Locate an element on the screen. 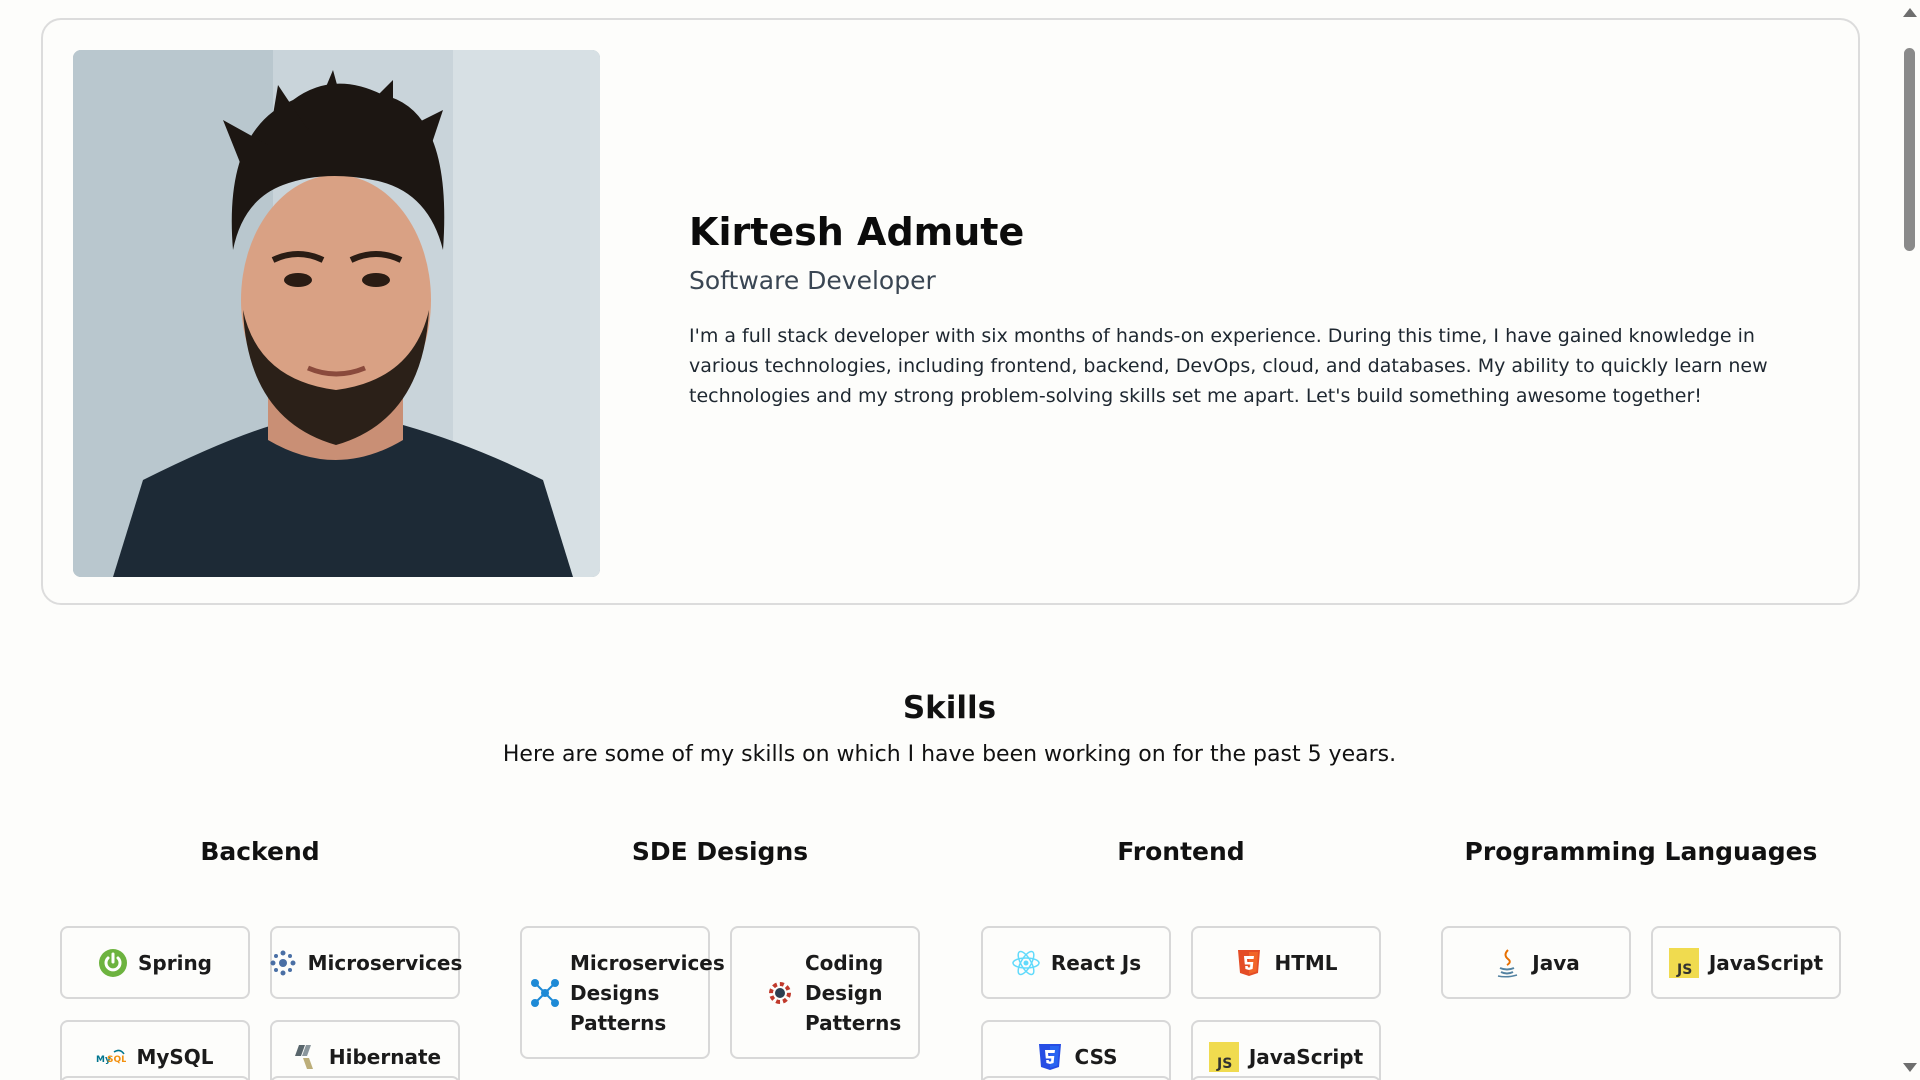 This screenshot has height=1080, width=1920. skill-chip-mysql: My SQL MySQL is located at coordinates (155, 1050).